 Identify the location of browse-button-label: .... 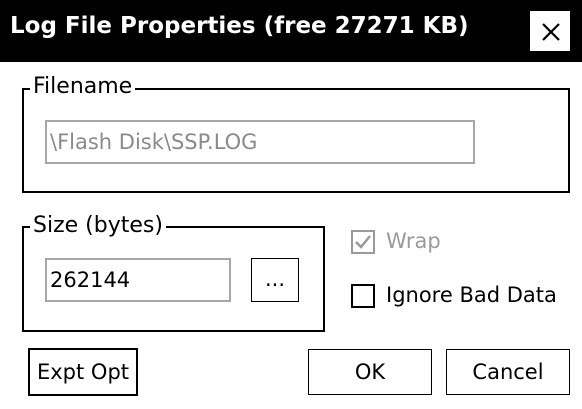
(275, 279).